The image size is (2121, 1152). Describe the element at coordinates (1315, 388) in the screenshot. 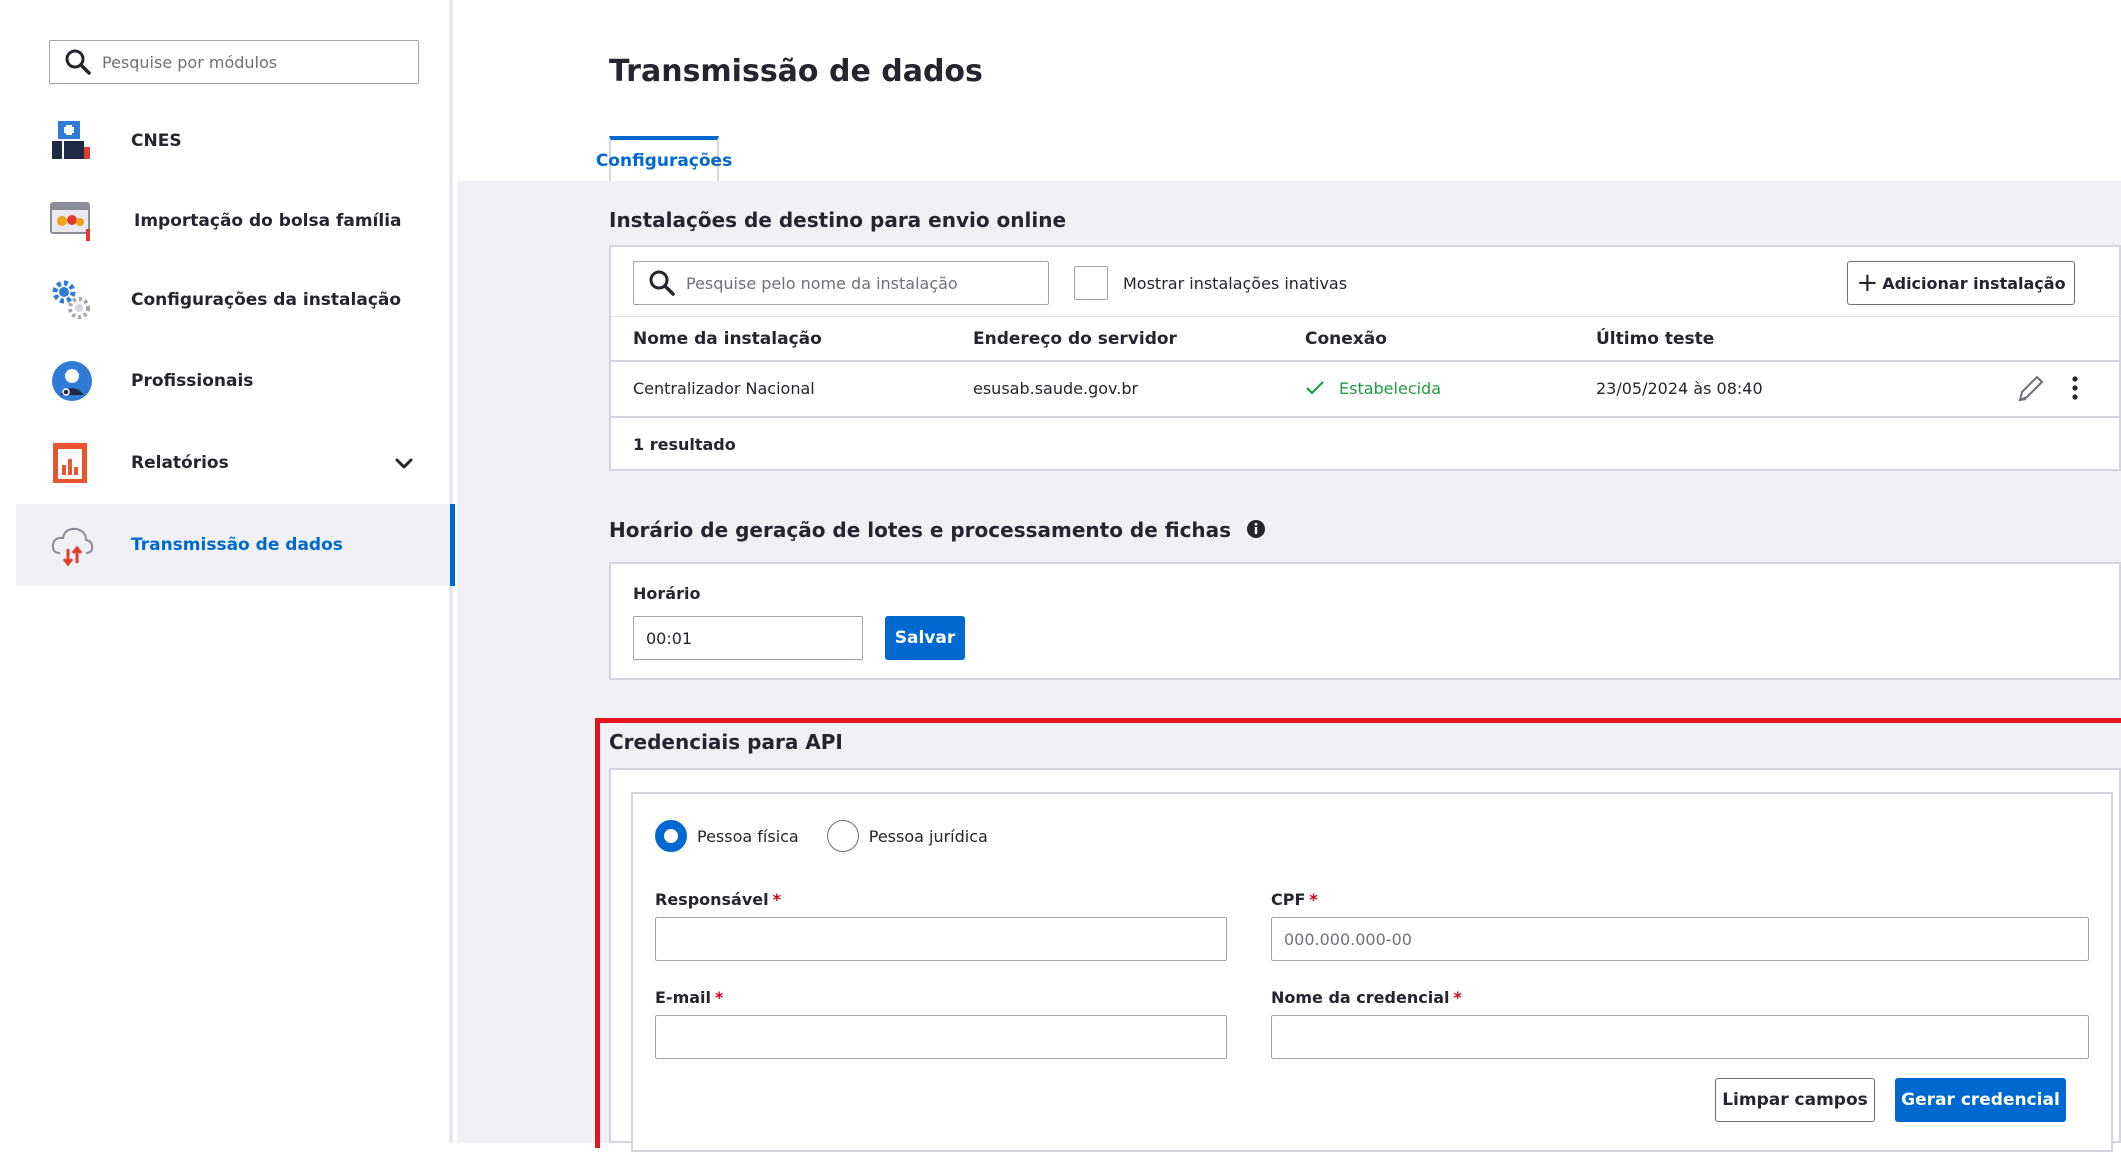

I see `check-icon` at that location.